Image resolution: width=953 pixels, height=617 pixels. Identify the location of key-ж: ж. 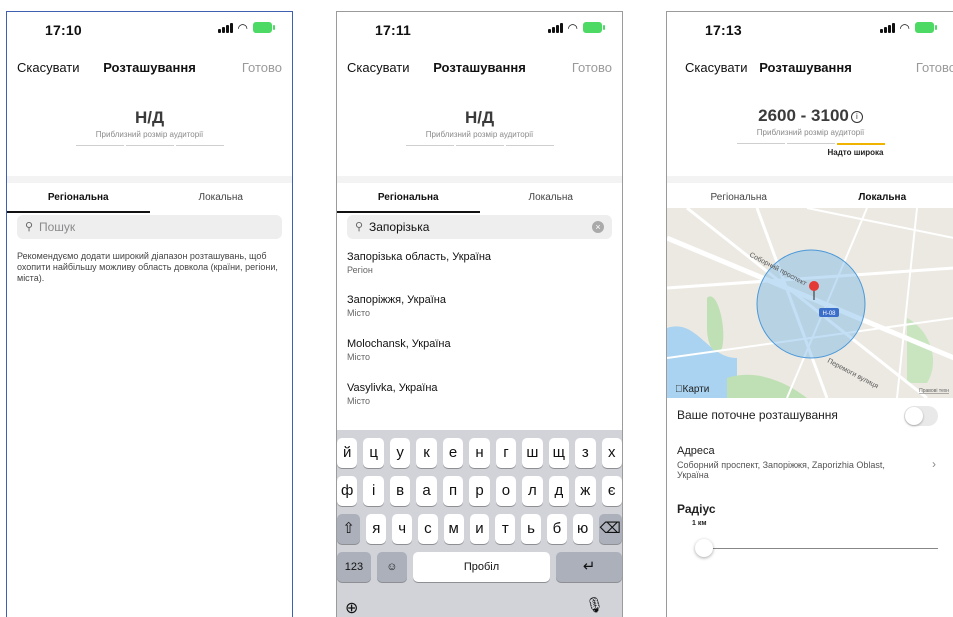
(585, 491).